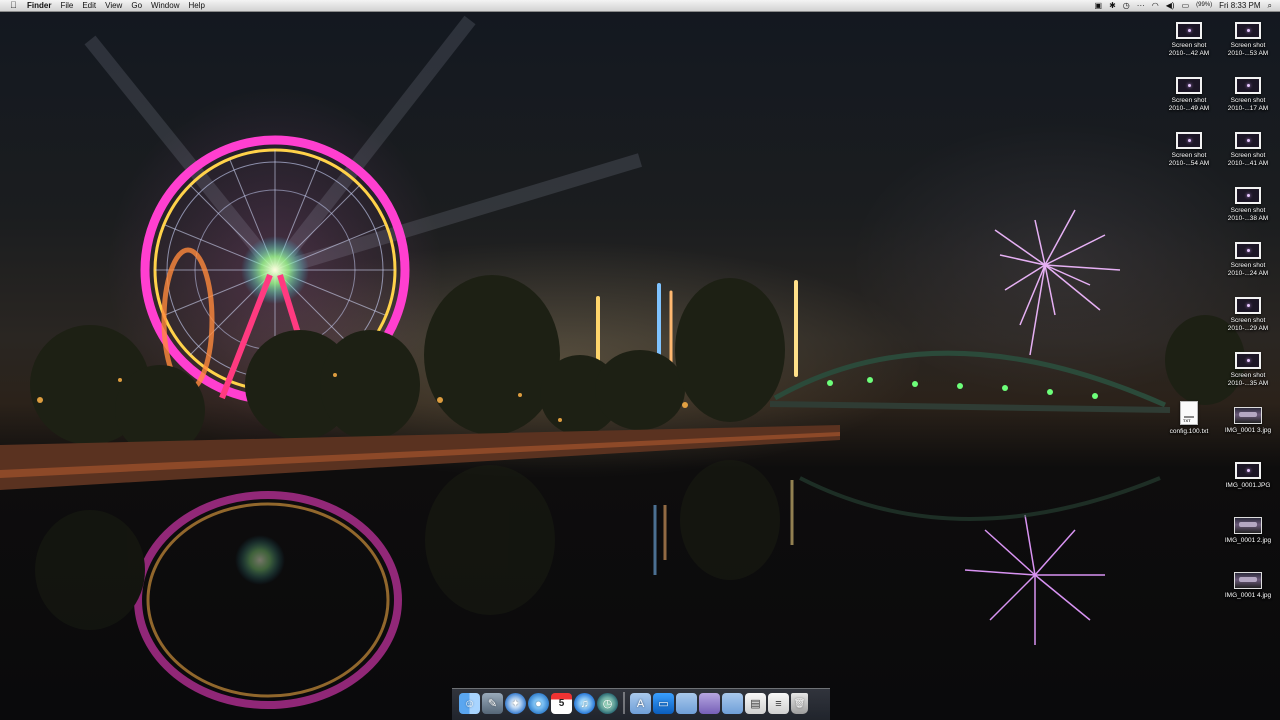 Image resolution: width=1280 pixels, height=720 pixels. Describe the element at coordinates (624, 703) in the screenshot. I see `dock-separator` at that location.